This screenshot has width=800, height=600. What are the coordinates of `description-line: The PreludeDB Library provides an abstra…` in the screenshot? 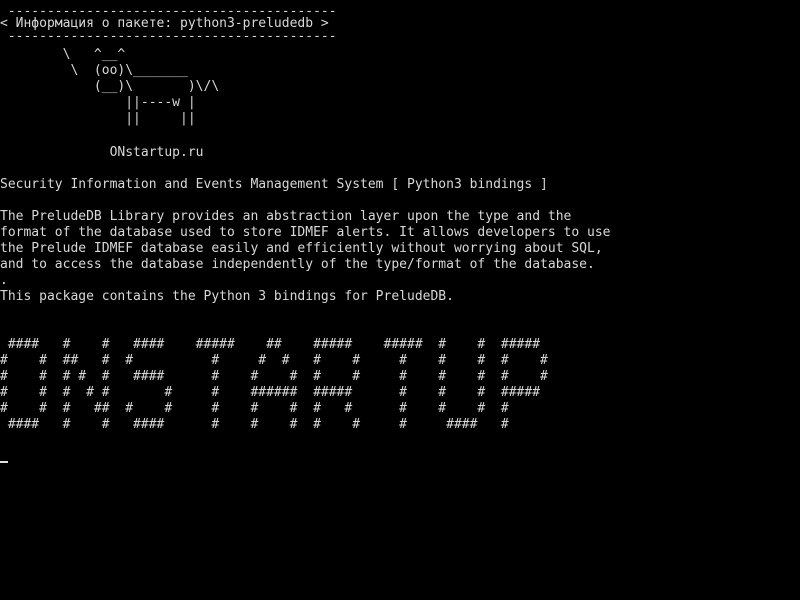 It's located at (286, 216).